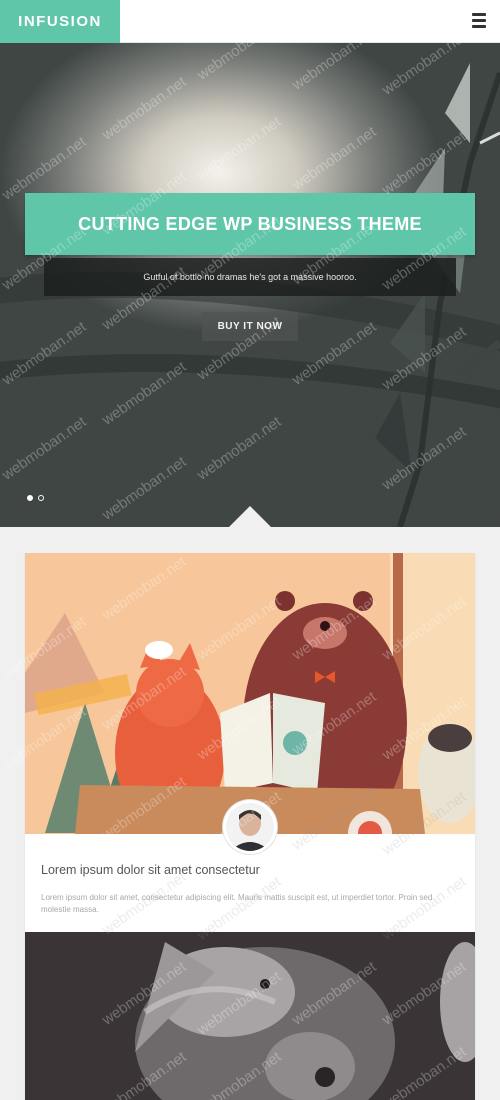  Describe the element at coordinates (251, 870) in the screenshot. I see `post-title: Lorem ipsum dolor sit amet consectetur` at that location.